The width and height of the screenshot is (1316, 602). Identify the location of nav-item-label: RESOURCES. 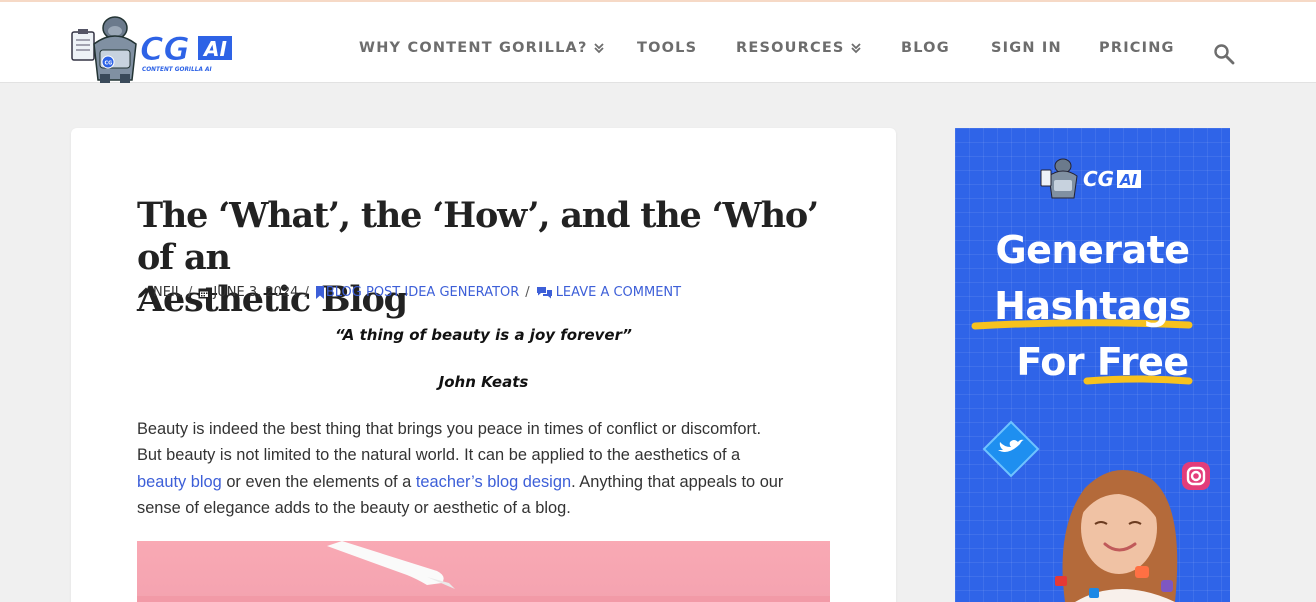
(790, 48).